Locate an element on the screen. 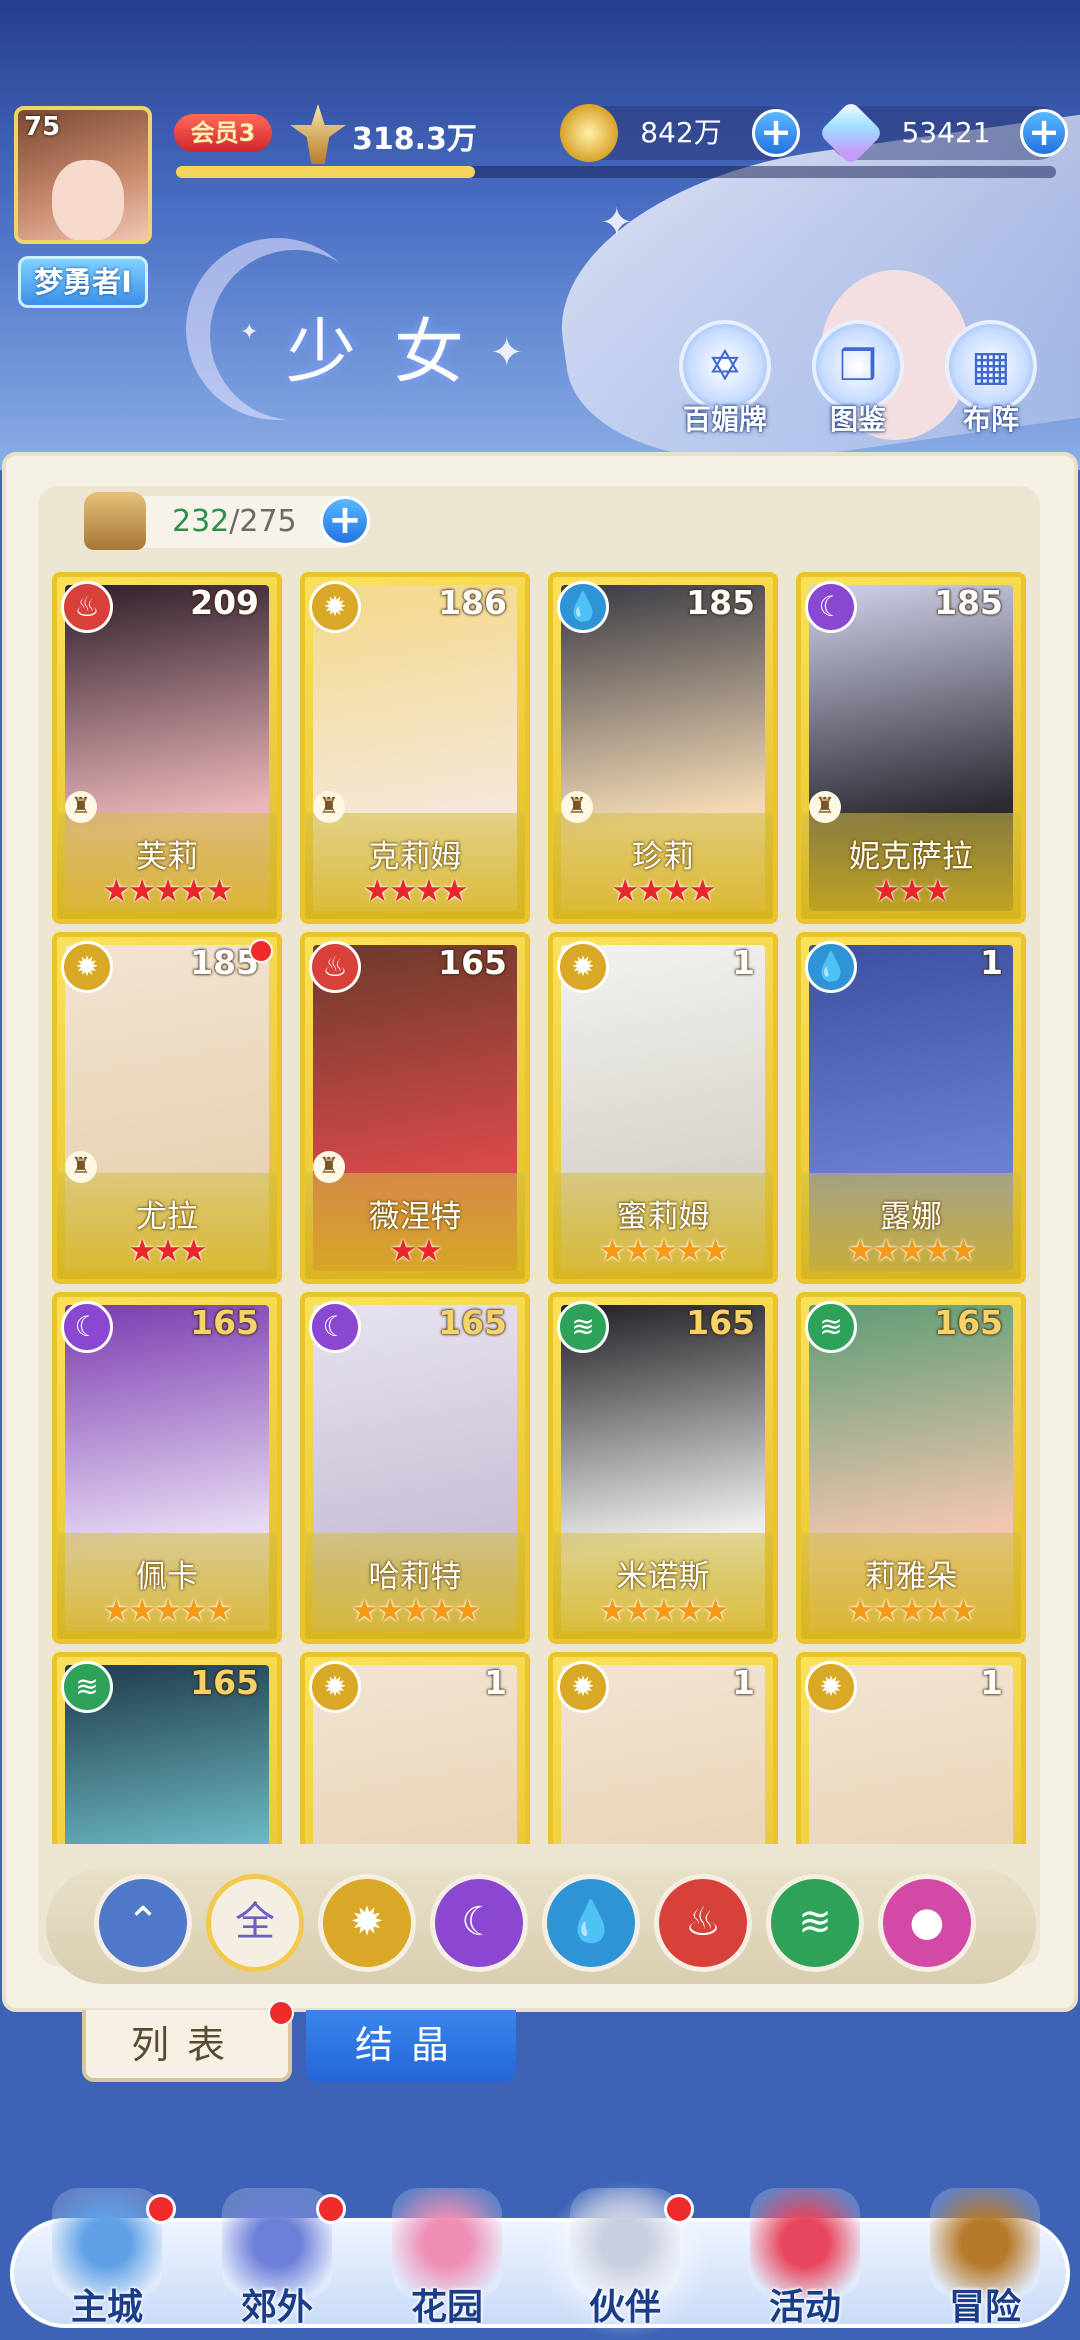  character-level: 209 is located at coordinates (224, 602).